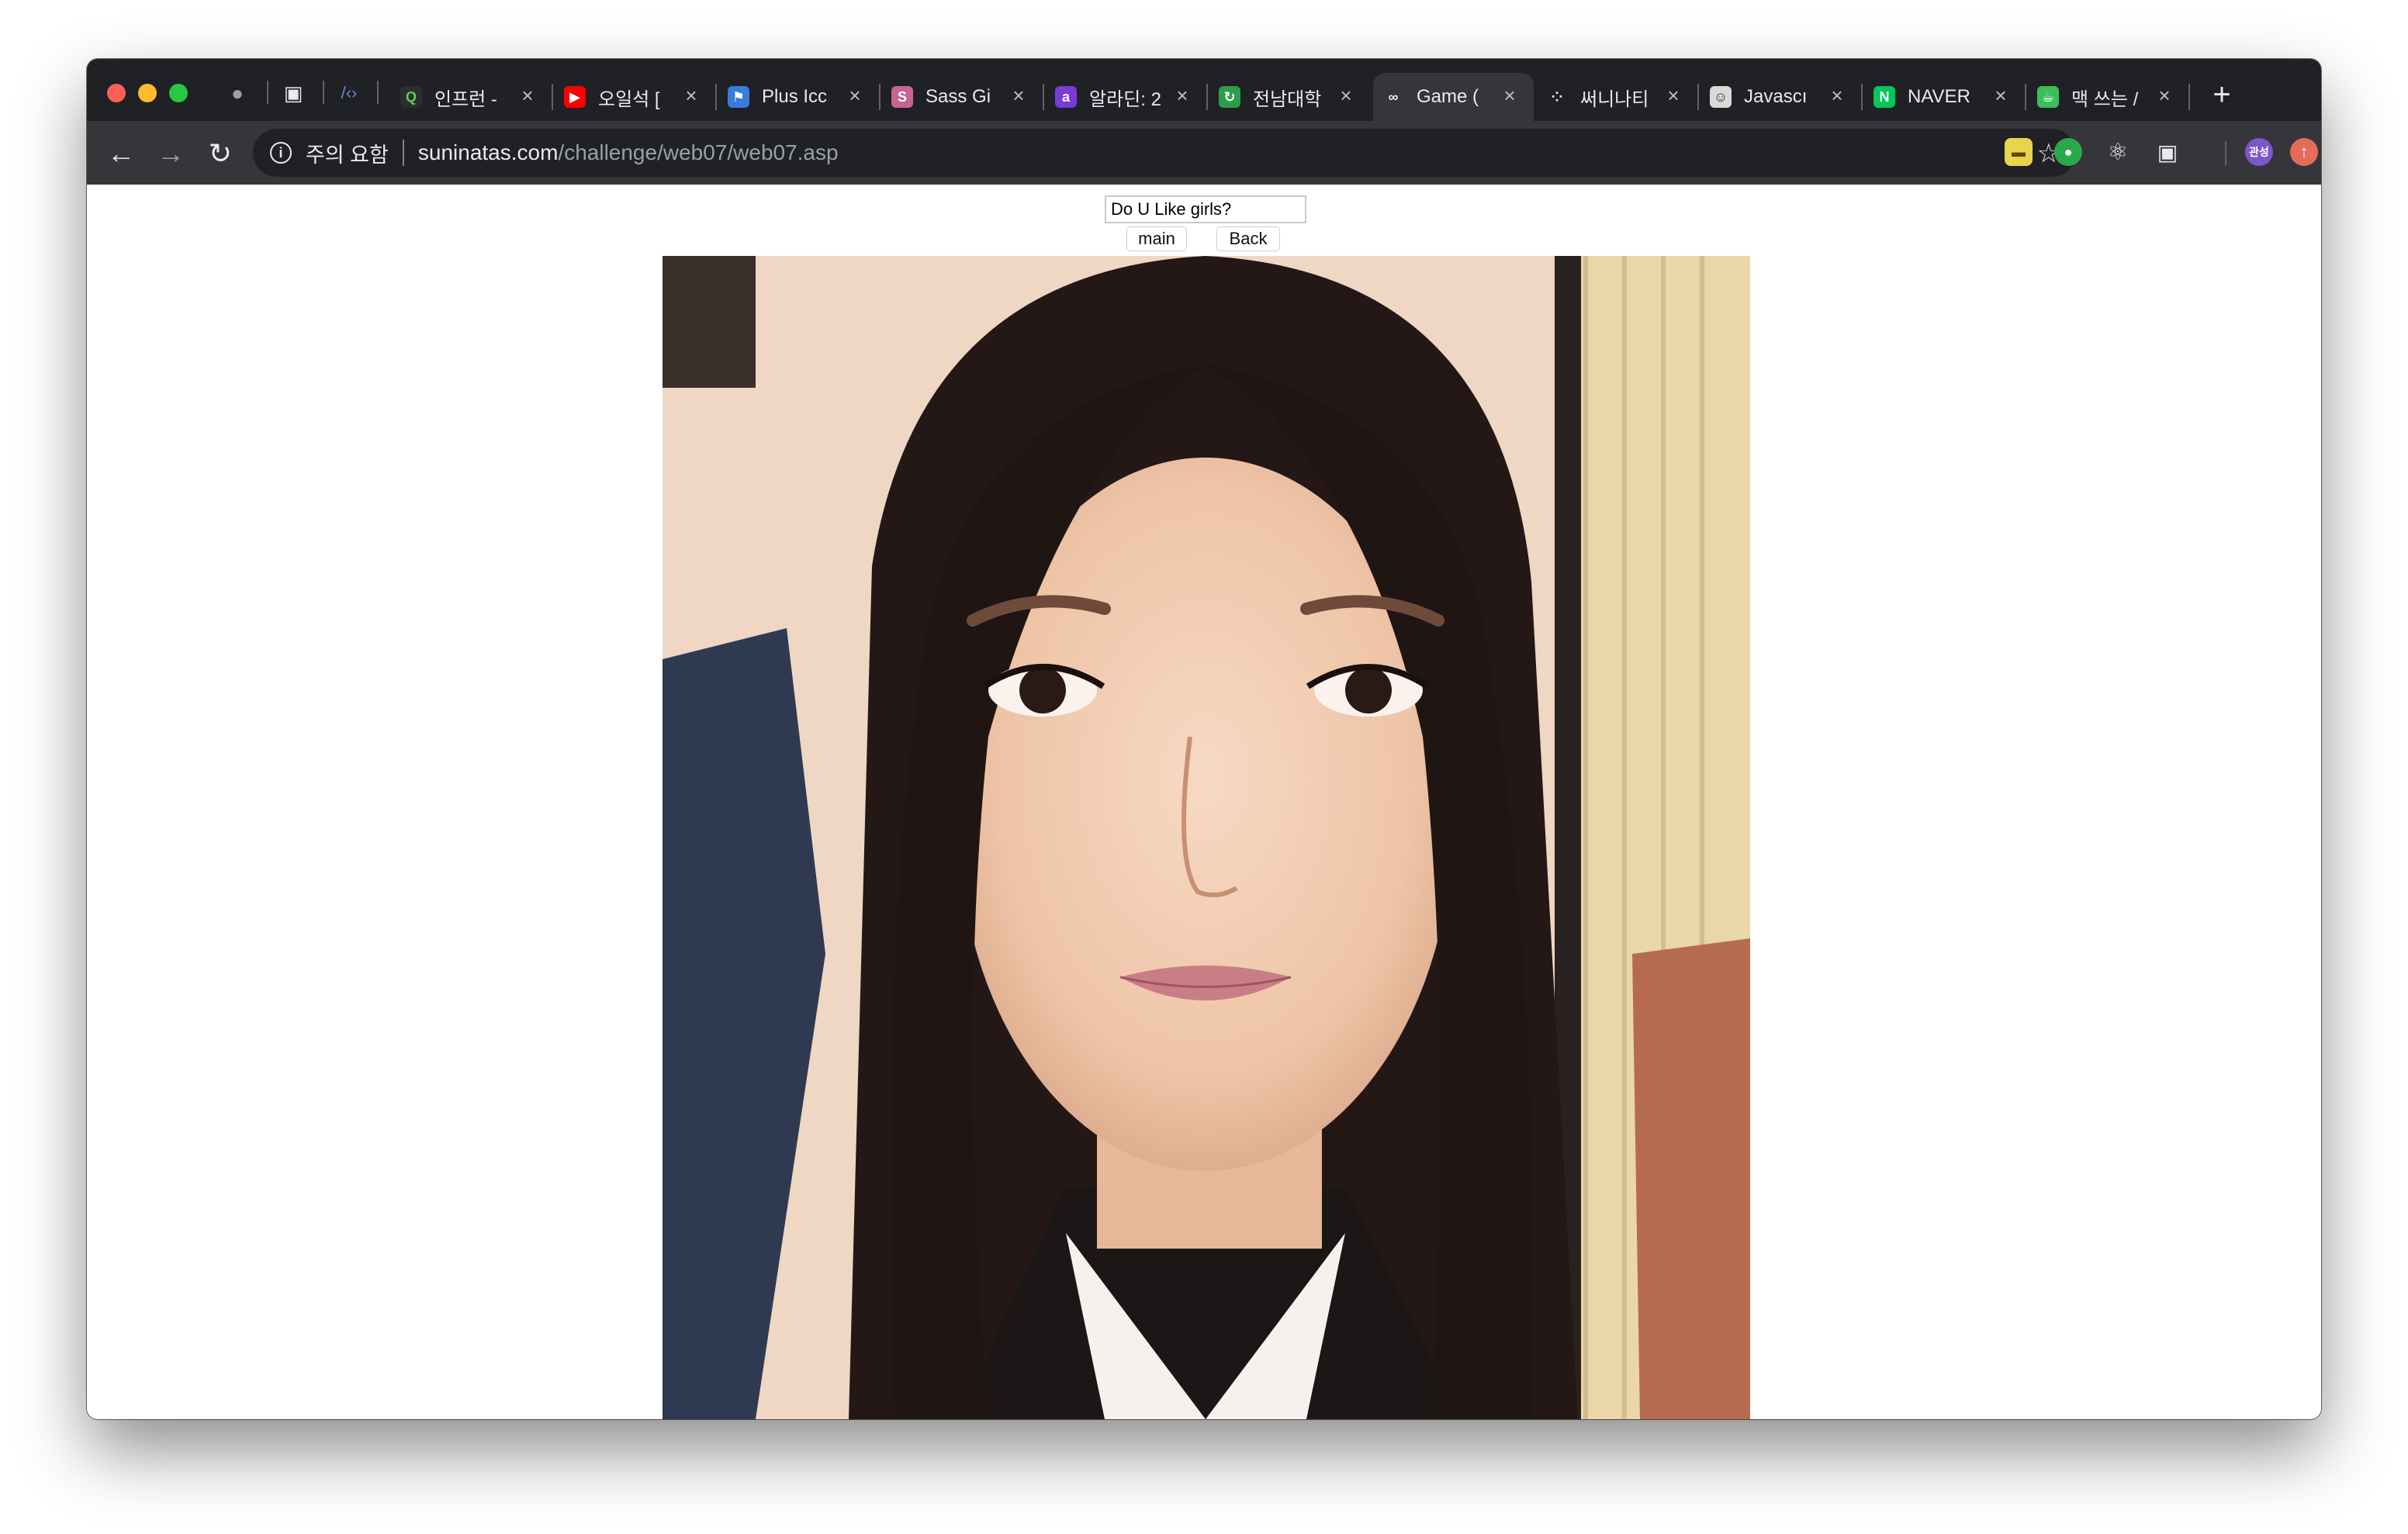 The width and height of the screenshot is (2408, 1534). What do you see at coordinates (403, 153) in the screenshot?
I see `omnibox-divider` at bounding box center [403, 153].